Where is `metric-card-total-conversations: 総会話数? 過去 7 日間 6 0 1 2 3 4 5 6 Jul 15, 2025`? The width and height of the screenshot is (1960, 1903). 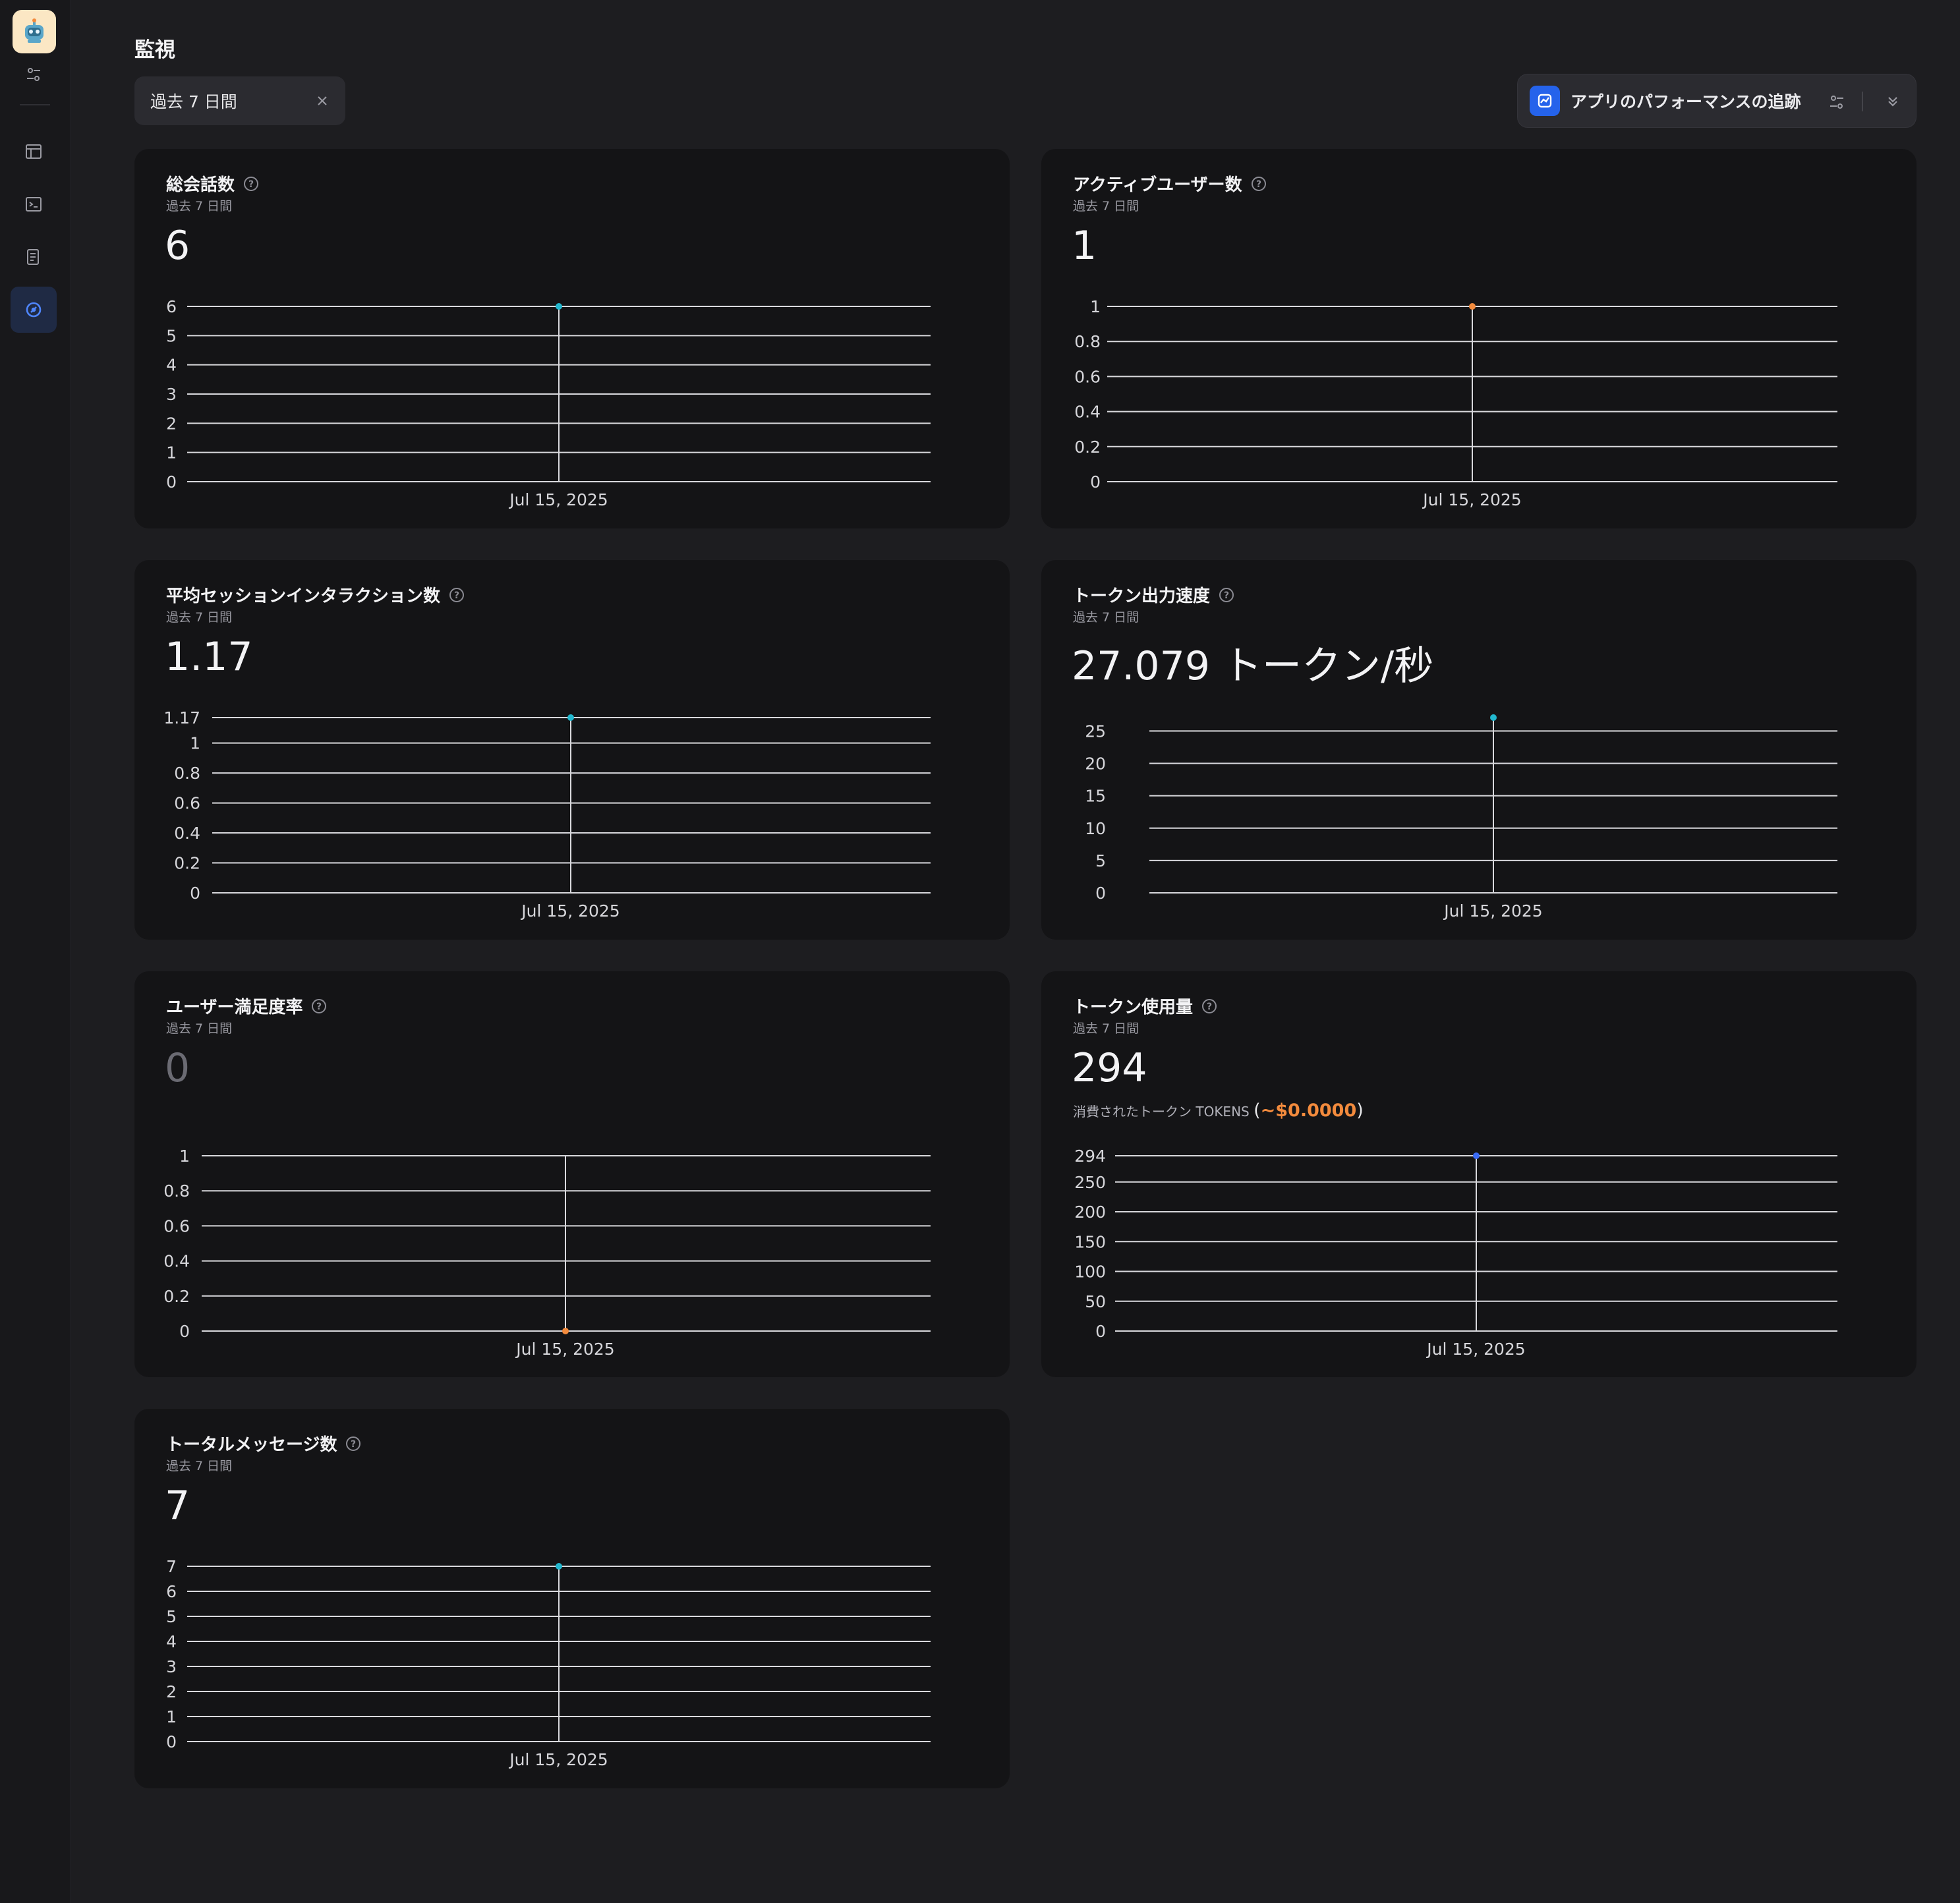
metric-card-total-conversations: 総会話数? 過去 7 日間 6 0 1 2 3 4 5 6 Jul 15, 2025 is located at coordinates (572, 338).